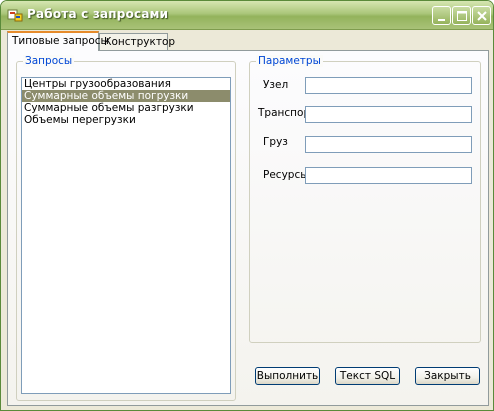 The image size is (494, 411). I want to click on minimize-icon, so click(441, 20).